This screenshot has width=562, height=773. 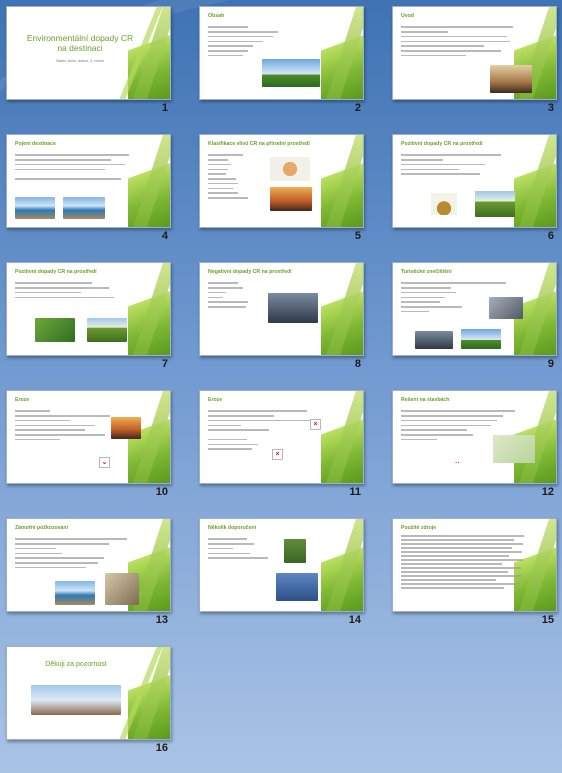 I want to click on slide-number: 16, so click(x=161, y=748).